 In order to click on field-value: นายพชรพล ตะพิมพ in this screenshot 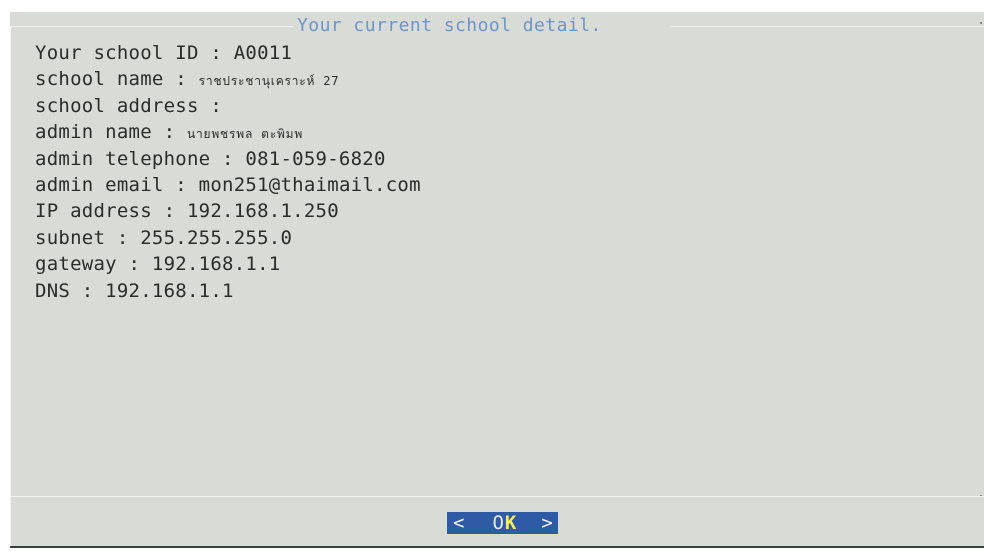, I will do `click(245, 134)`.